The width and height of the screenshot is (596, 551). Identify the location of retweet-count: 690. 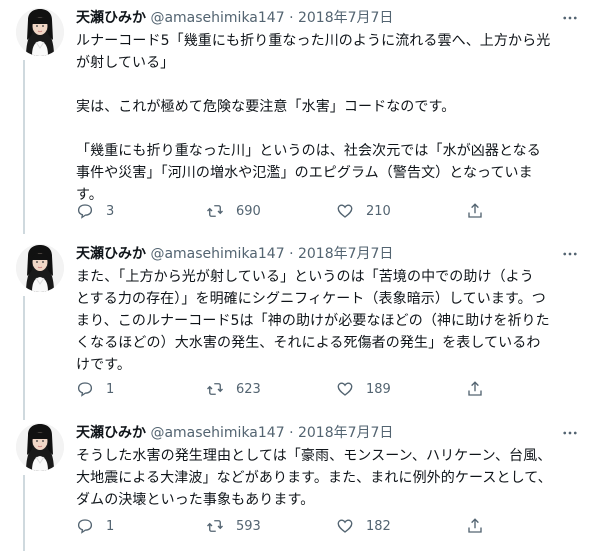
(248, 211).